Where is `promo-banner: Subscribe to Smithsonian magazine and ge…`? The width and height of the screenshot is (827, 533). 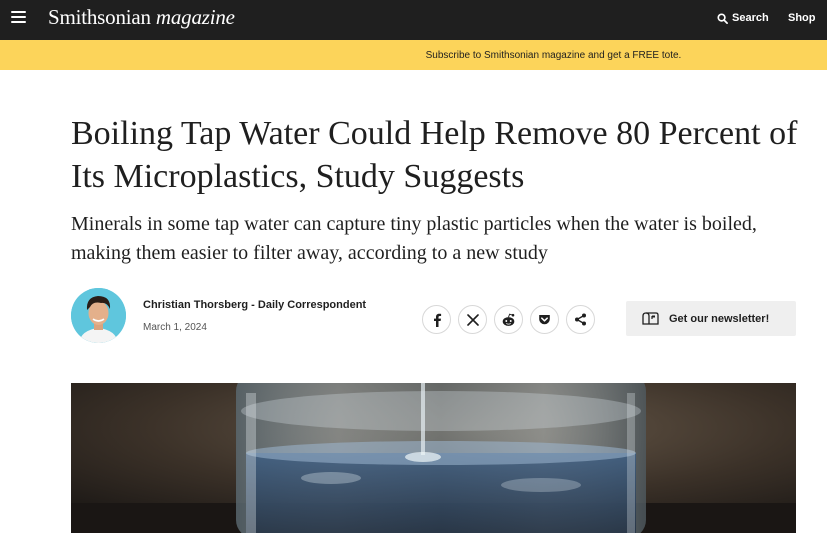
promo-banner: Subscribe to Smithsonian magazine and ge… is located at coordinates (413, 55).